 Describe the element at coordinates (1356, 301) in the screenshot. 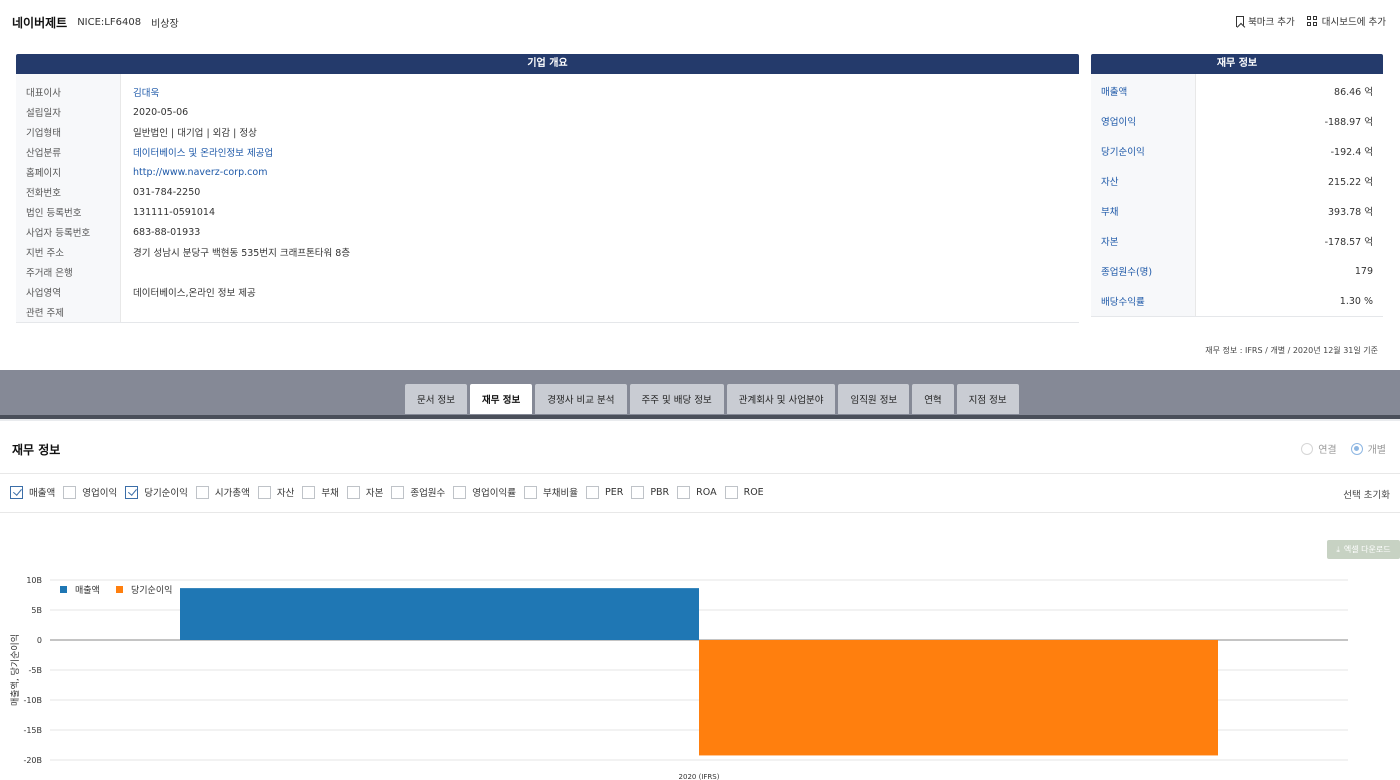

I see `financial-value: 1.30 %` at that location.